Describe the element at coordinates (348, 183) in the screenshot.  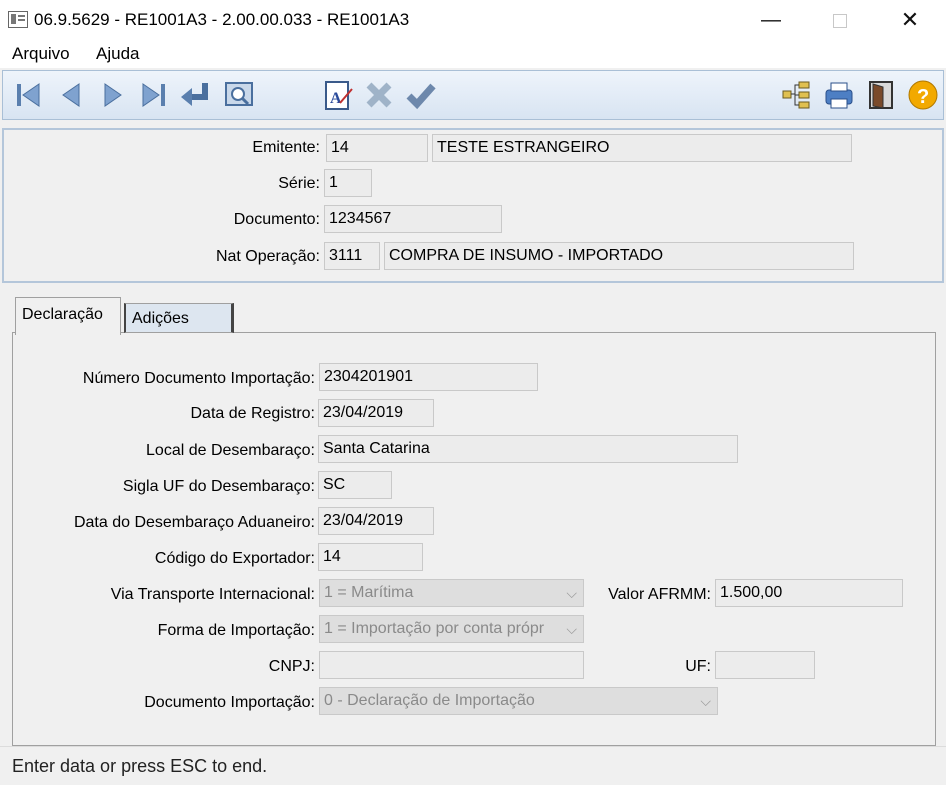
I see `serie-field: 1` at that location.